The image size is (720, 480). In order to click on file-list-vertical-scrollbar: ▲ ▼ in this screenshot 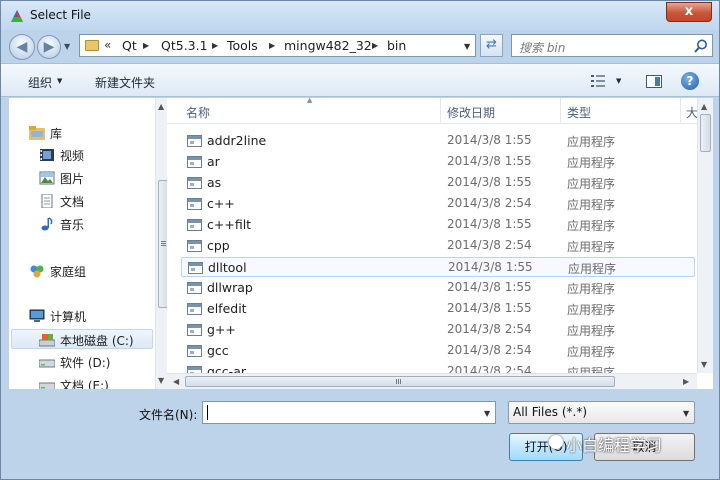, I will do `click(705, 235)`.